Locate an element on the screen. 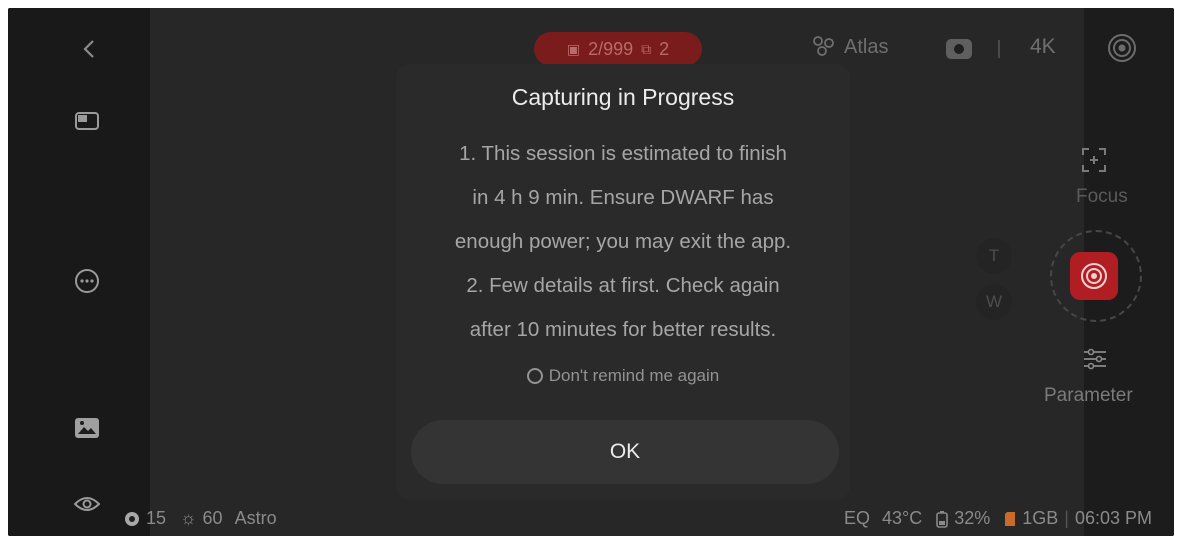  parameter-icon is located at coordinates (1095, 359).